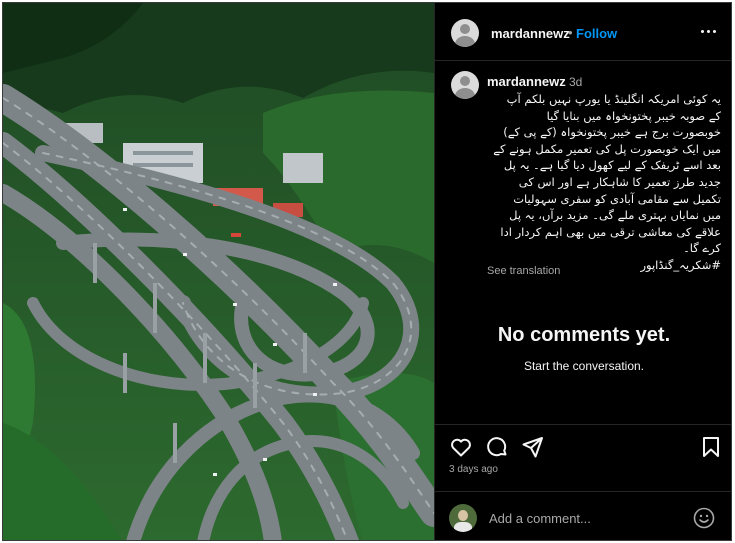  I want to click on bookmark-icon, so click(711, 447).